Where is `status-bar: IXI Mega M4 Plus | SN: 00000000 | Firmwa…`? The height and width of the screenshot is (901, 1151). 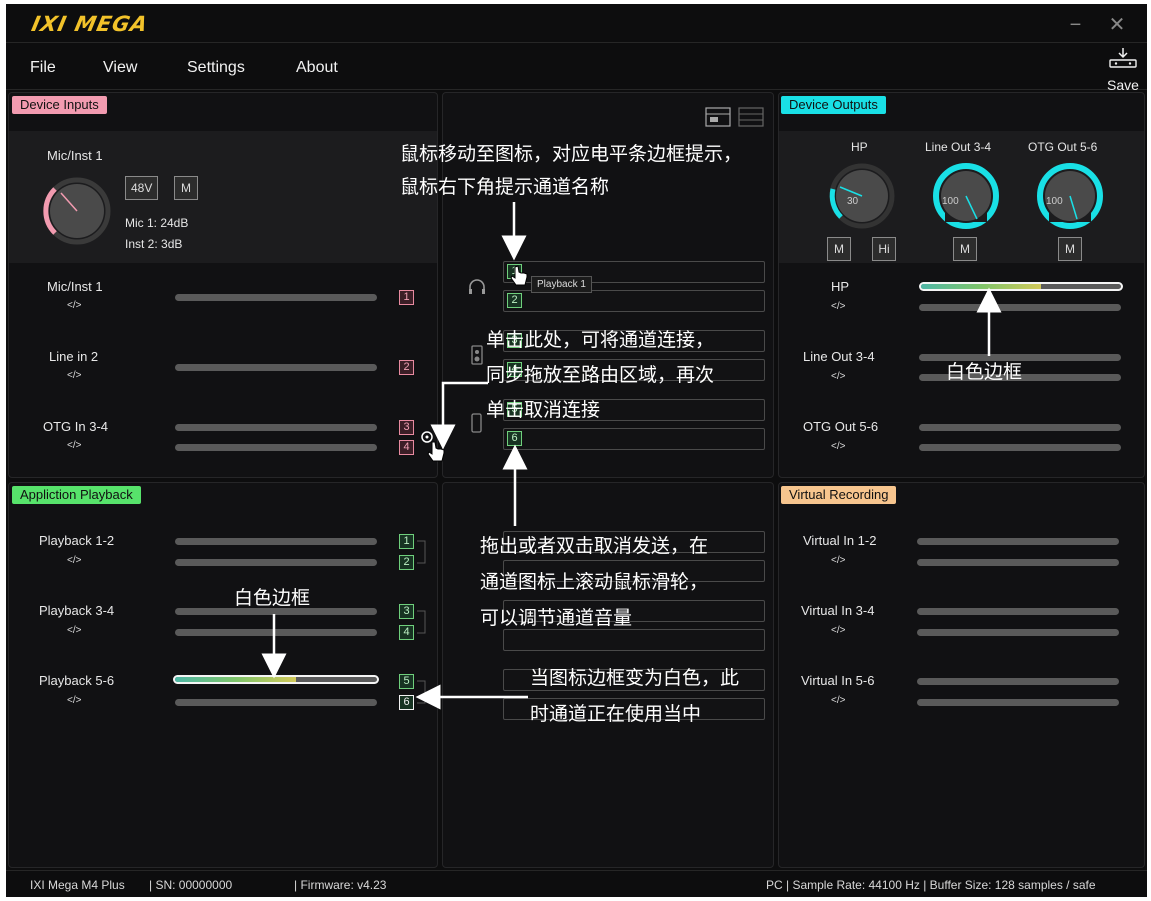
status-bar: IXI Mega M4 Plus | SN: 00000000 | Firmwa… is located at coordinates (576, 883).